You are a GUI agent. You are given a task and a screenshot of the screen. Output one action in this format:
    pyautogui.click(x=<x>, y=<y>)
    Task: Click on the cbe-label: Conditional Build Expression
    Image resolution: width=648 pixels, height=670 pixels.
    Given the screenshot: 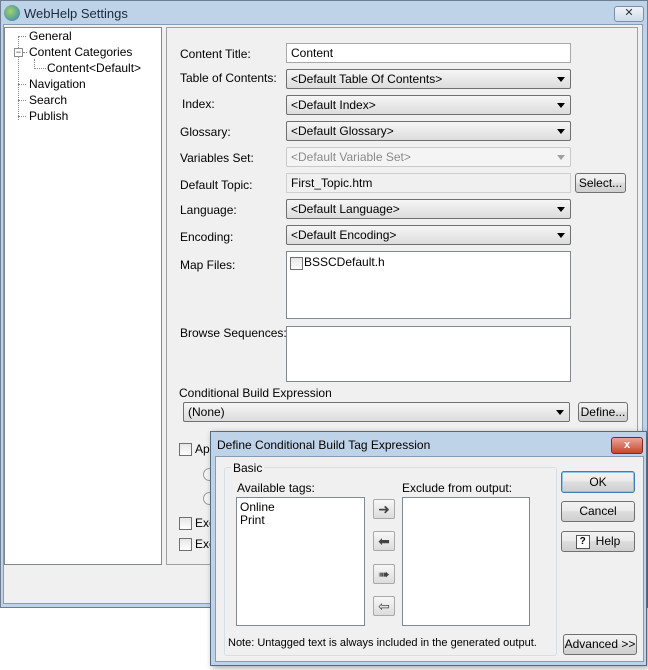 What is the action you would take?
    pyautogui.click(x=255, y=393)
    